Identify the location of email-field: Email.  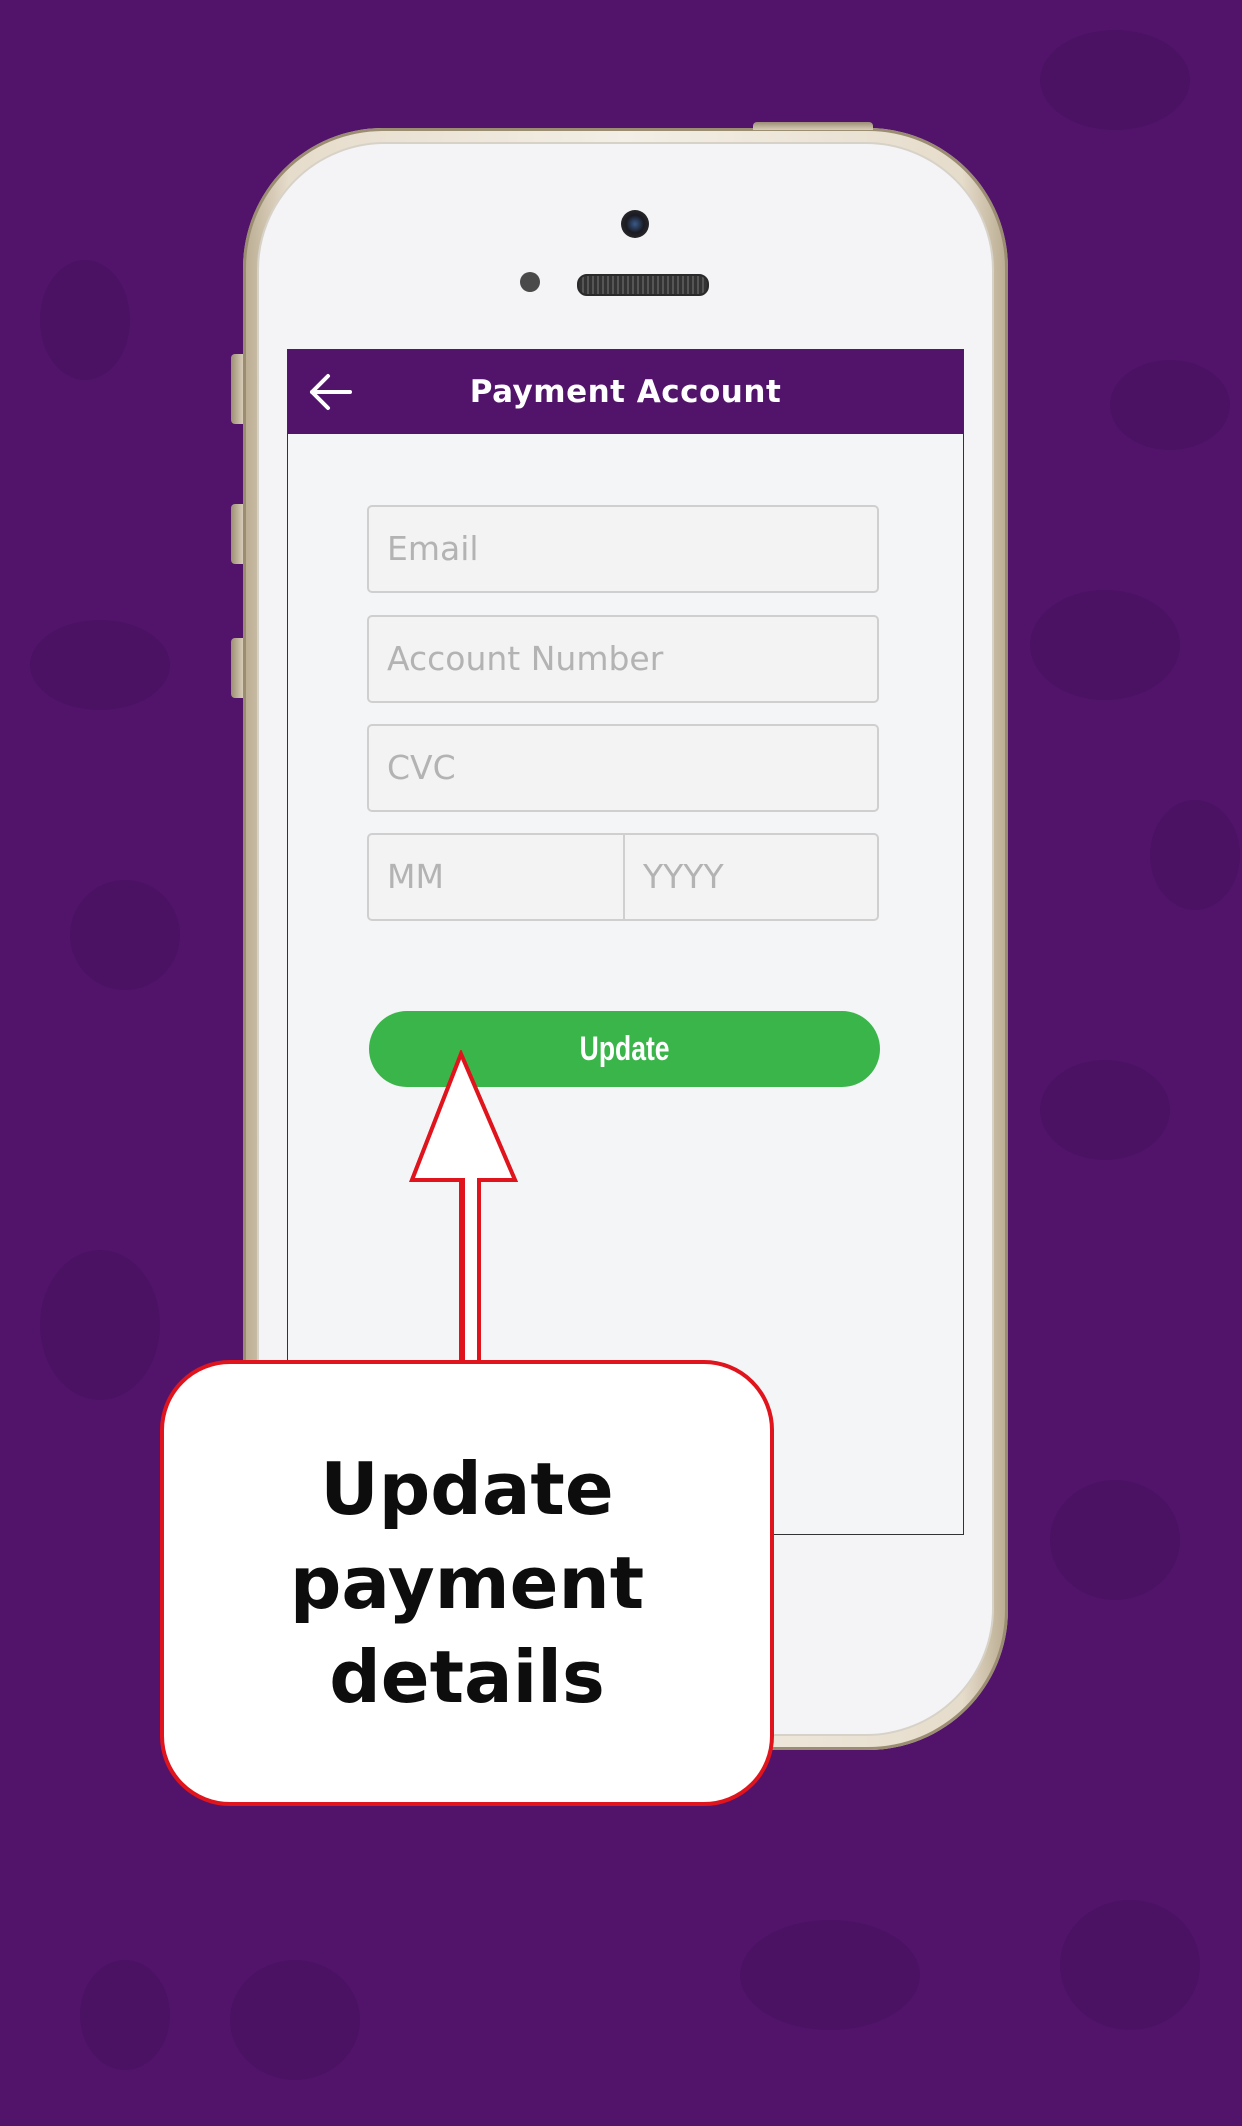
(623, 549).